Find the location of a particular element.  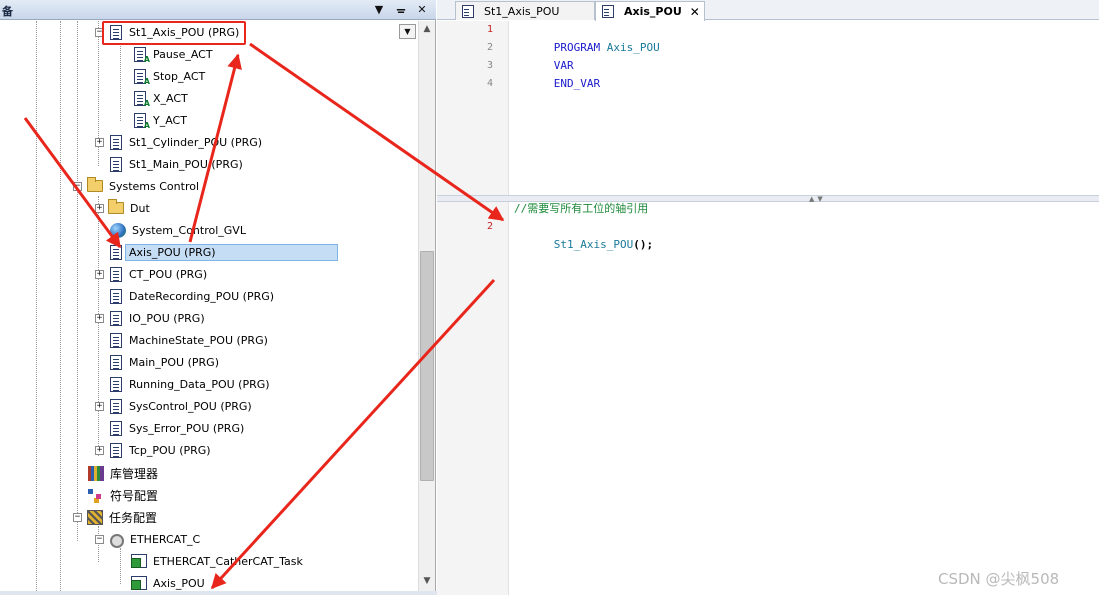

panel-dropdown-icon: ▼ is located at coordinates (379, 9).